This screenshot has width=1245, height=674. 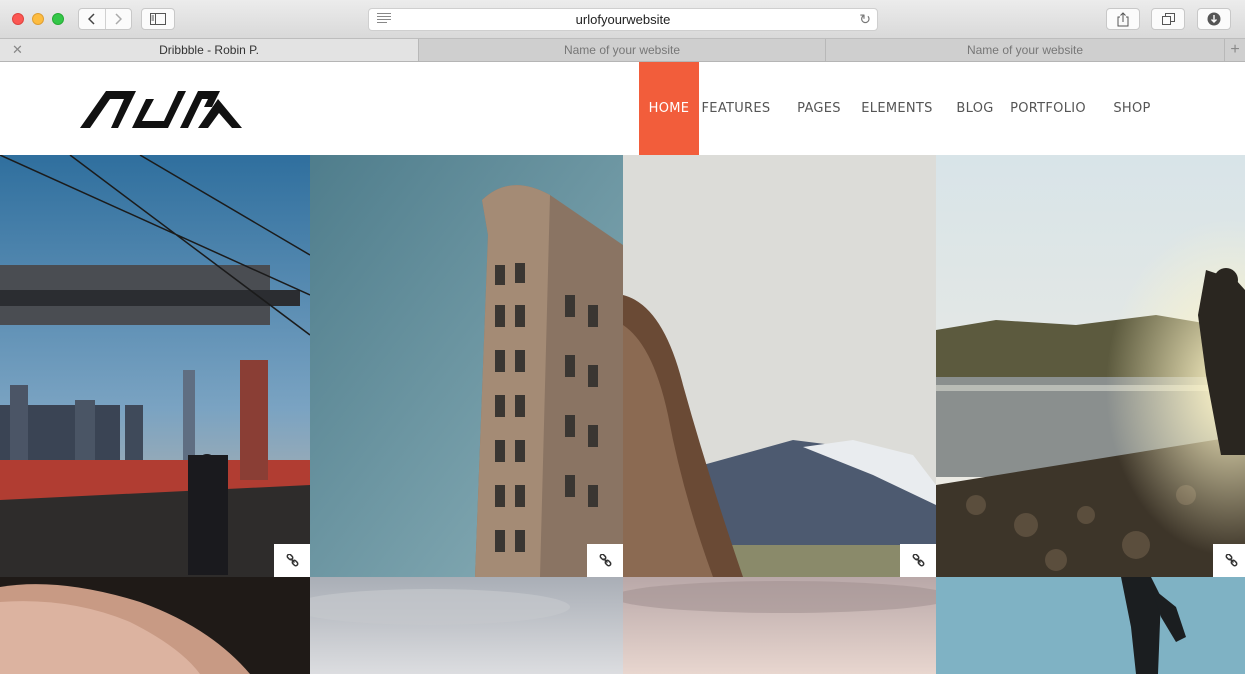 What do you see at coordinates (865, 19) in the screenshot?
I see `reload-icon: ↻` at bounding box center [865, 19].